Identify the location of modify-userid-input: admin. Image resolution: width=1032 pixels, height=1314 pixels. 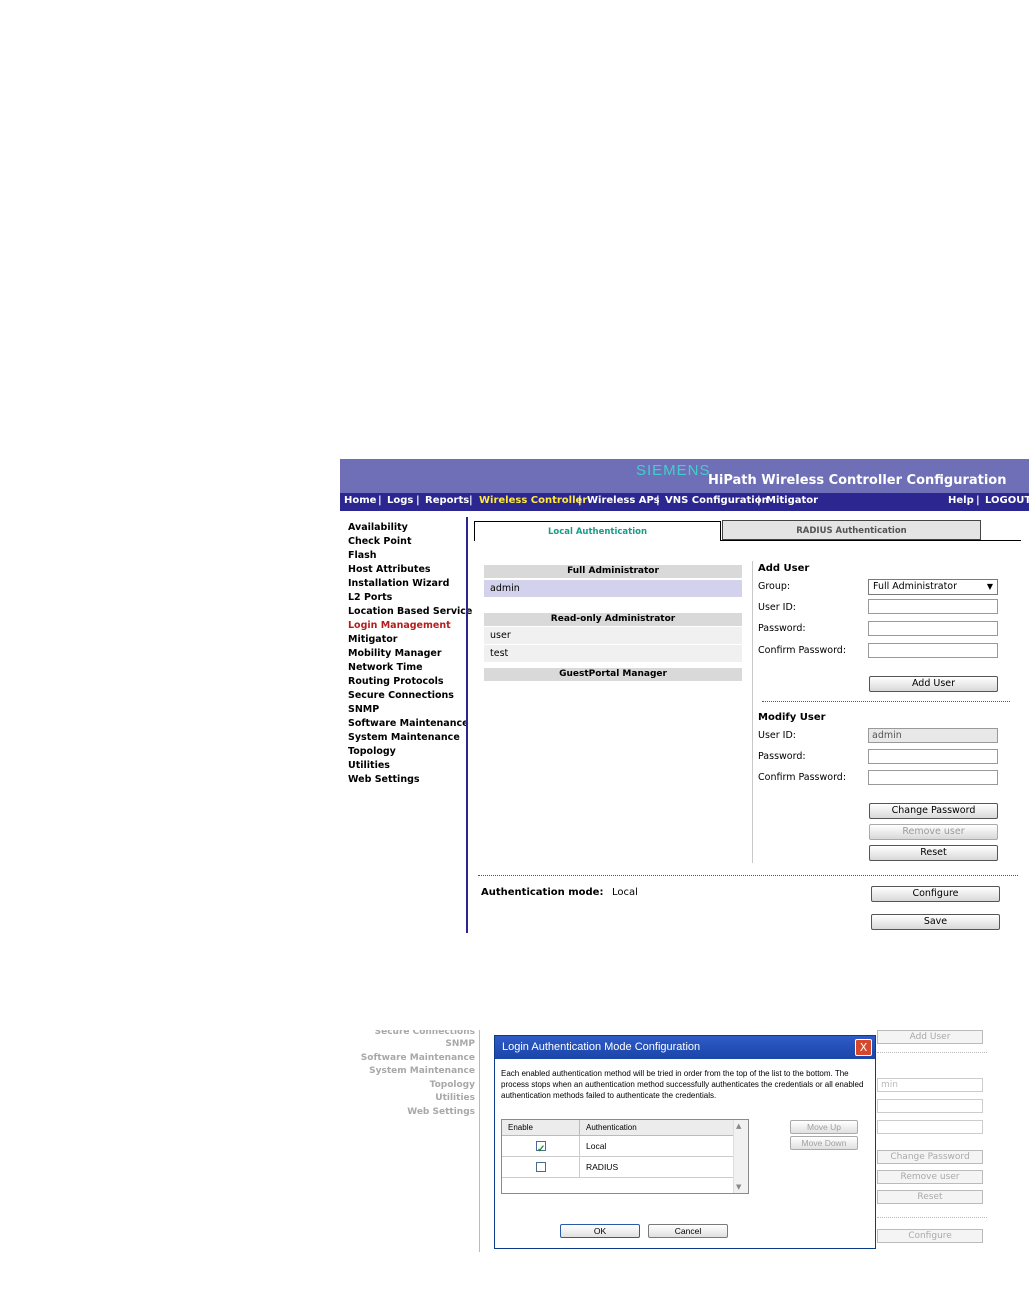
(933, 735).